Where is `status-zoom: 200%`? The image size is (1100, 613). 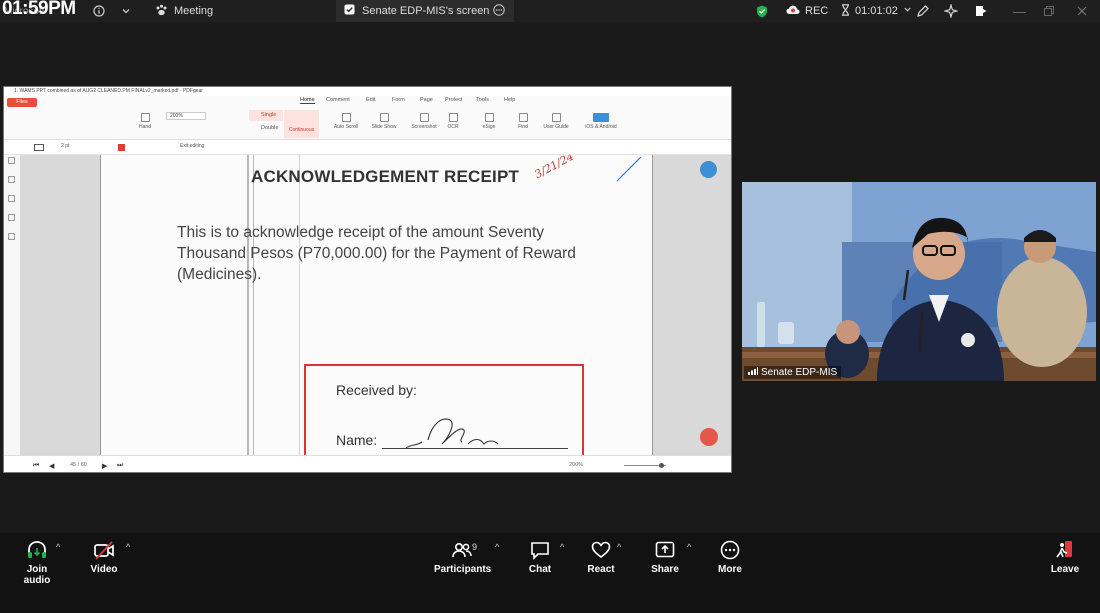
status-zoom: 200% is located at coordinates (576, 465).